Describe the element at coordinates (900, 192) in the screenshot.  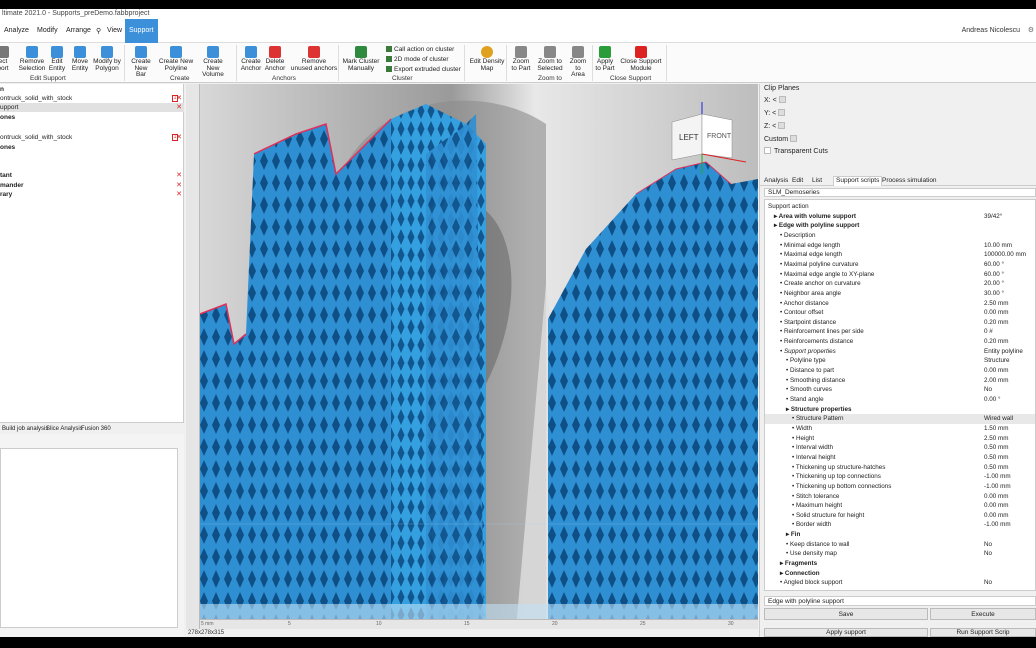
I see `script-preset-select: SLM_Demoseries` at that location.